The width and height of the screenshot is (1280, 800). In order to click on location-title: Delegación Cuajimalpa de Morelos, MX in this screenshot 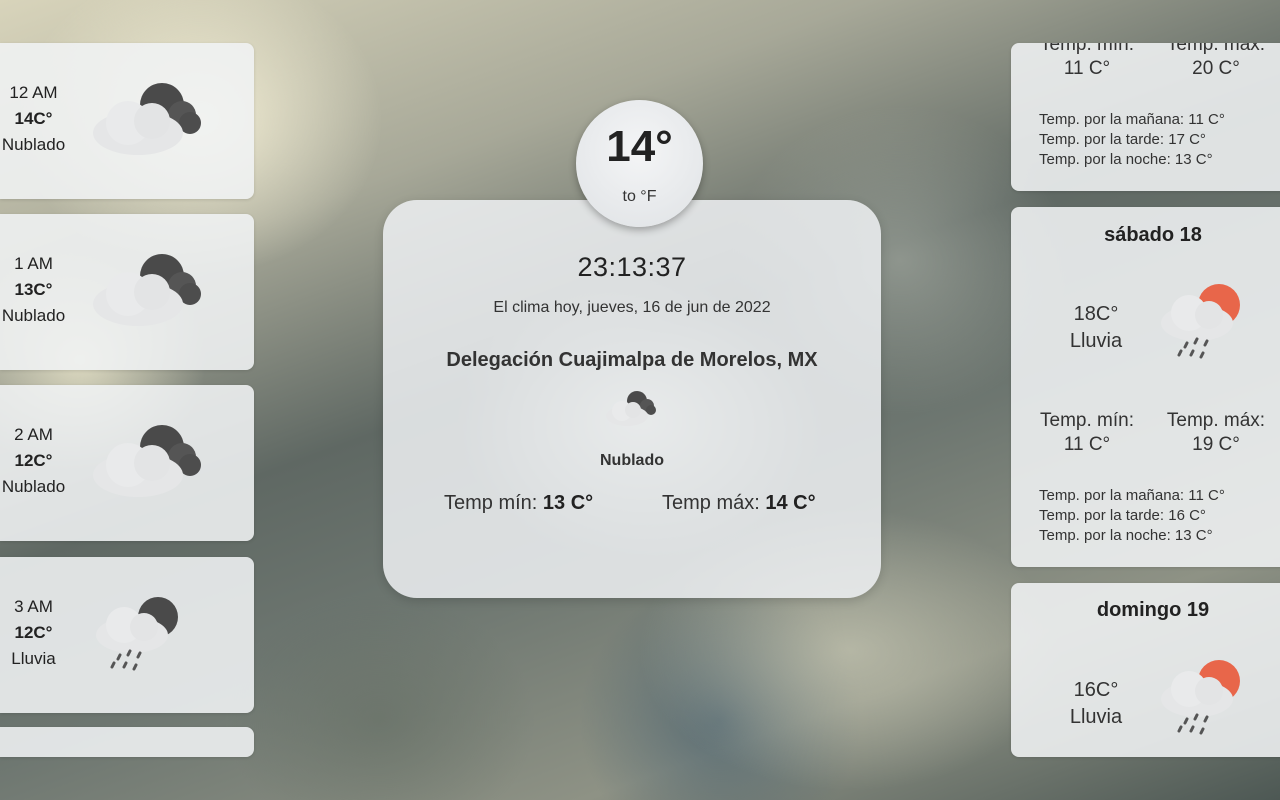, I will do `click(632, 360)`.